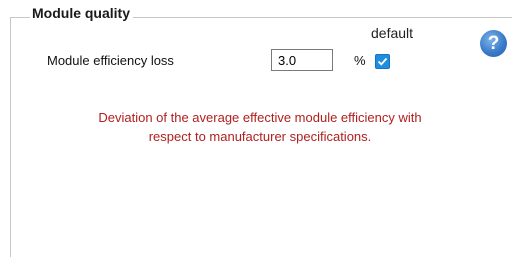 The width and height of the screenshot is (512, 257). What do you see at coordinates (110, 60) in the screenshot?
I see `module-efficiency-loss-label: Module efficiency loss` at bounding box center [110, 60].